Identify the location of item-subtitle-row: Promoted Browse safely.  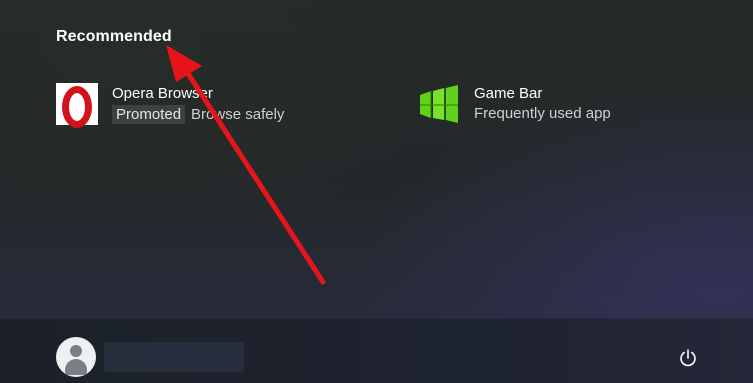
(198, 114).